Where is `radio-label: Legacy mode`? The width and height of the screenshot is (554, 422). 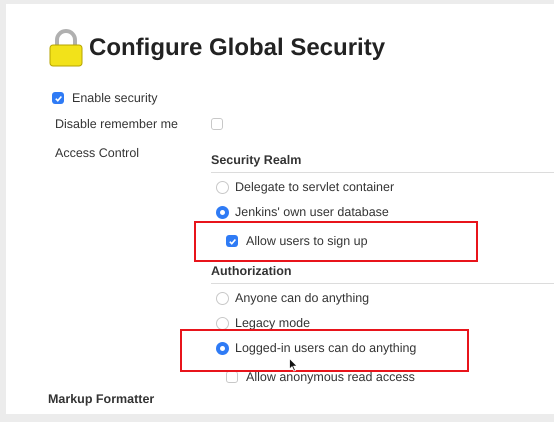
radio-label: Legacy mode is located at coordinates (272, 323).